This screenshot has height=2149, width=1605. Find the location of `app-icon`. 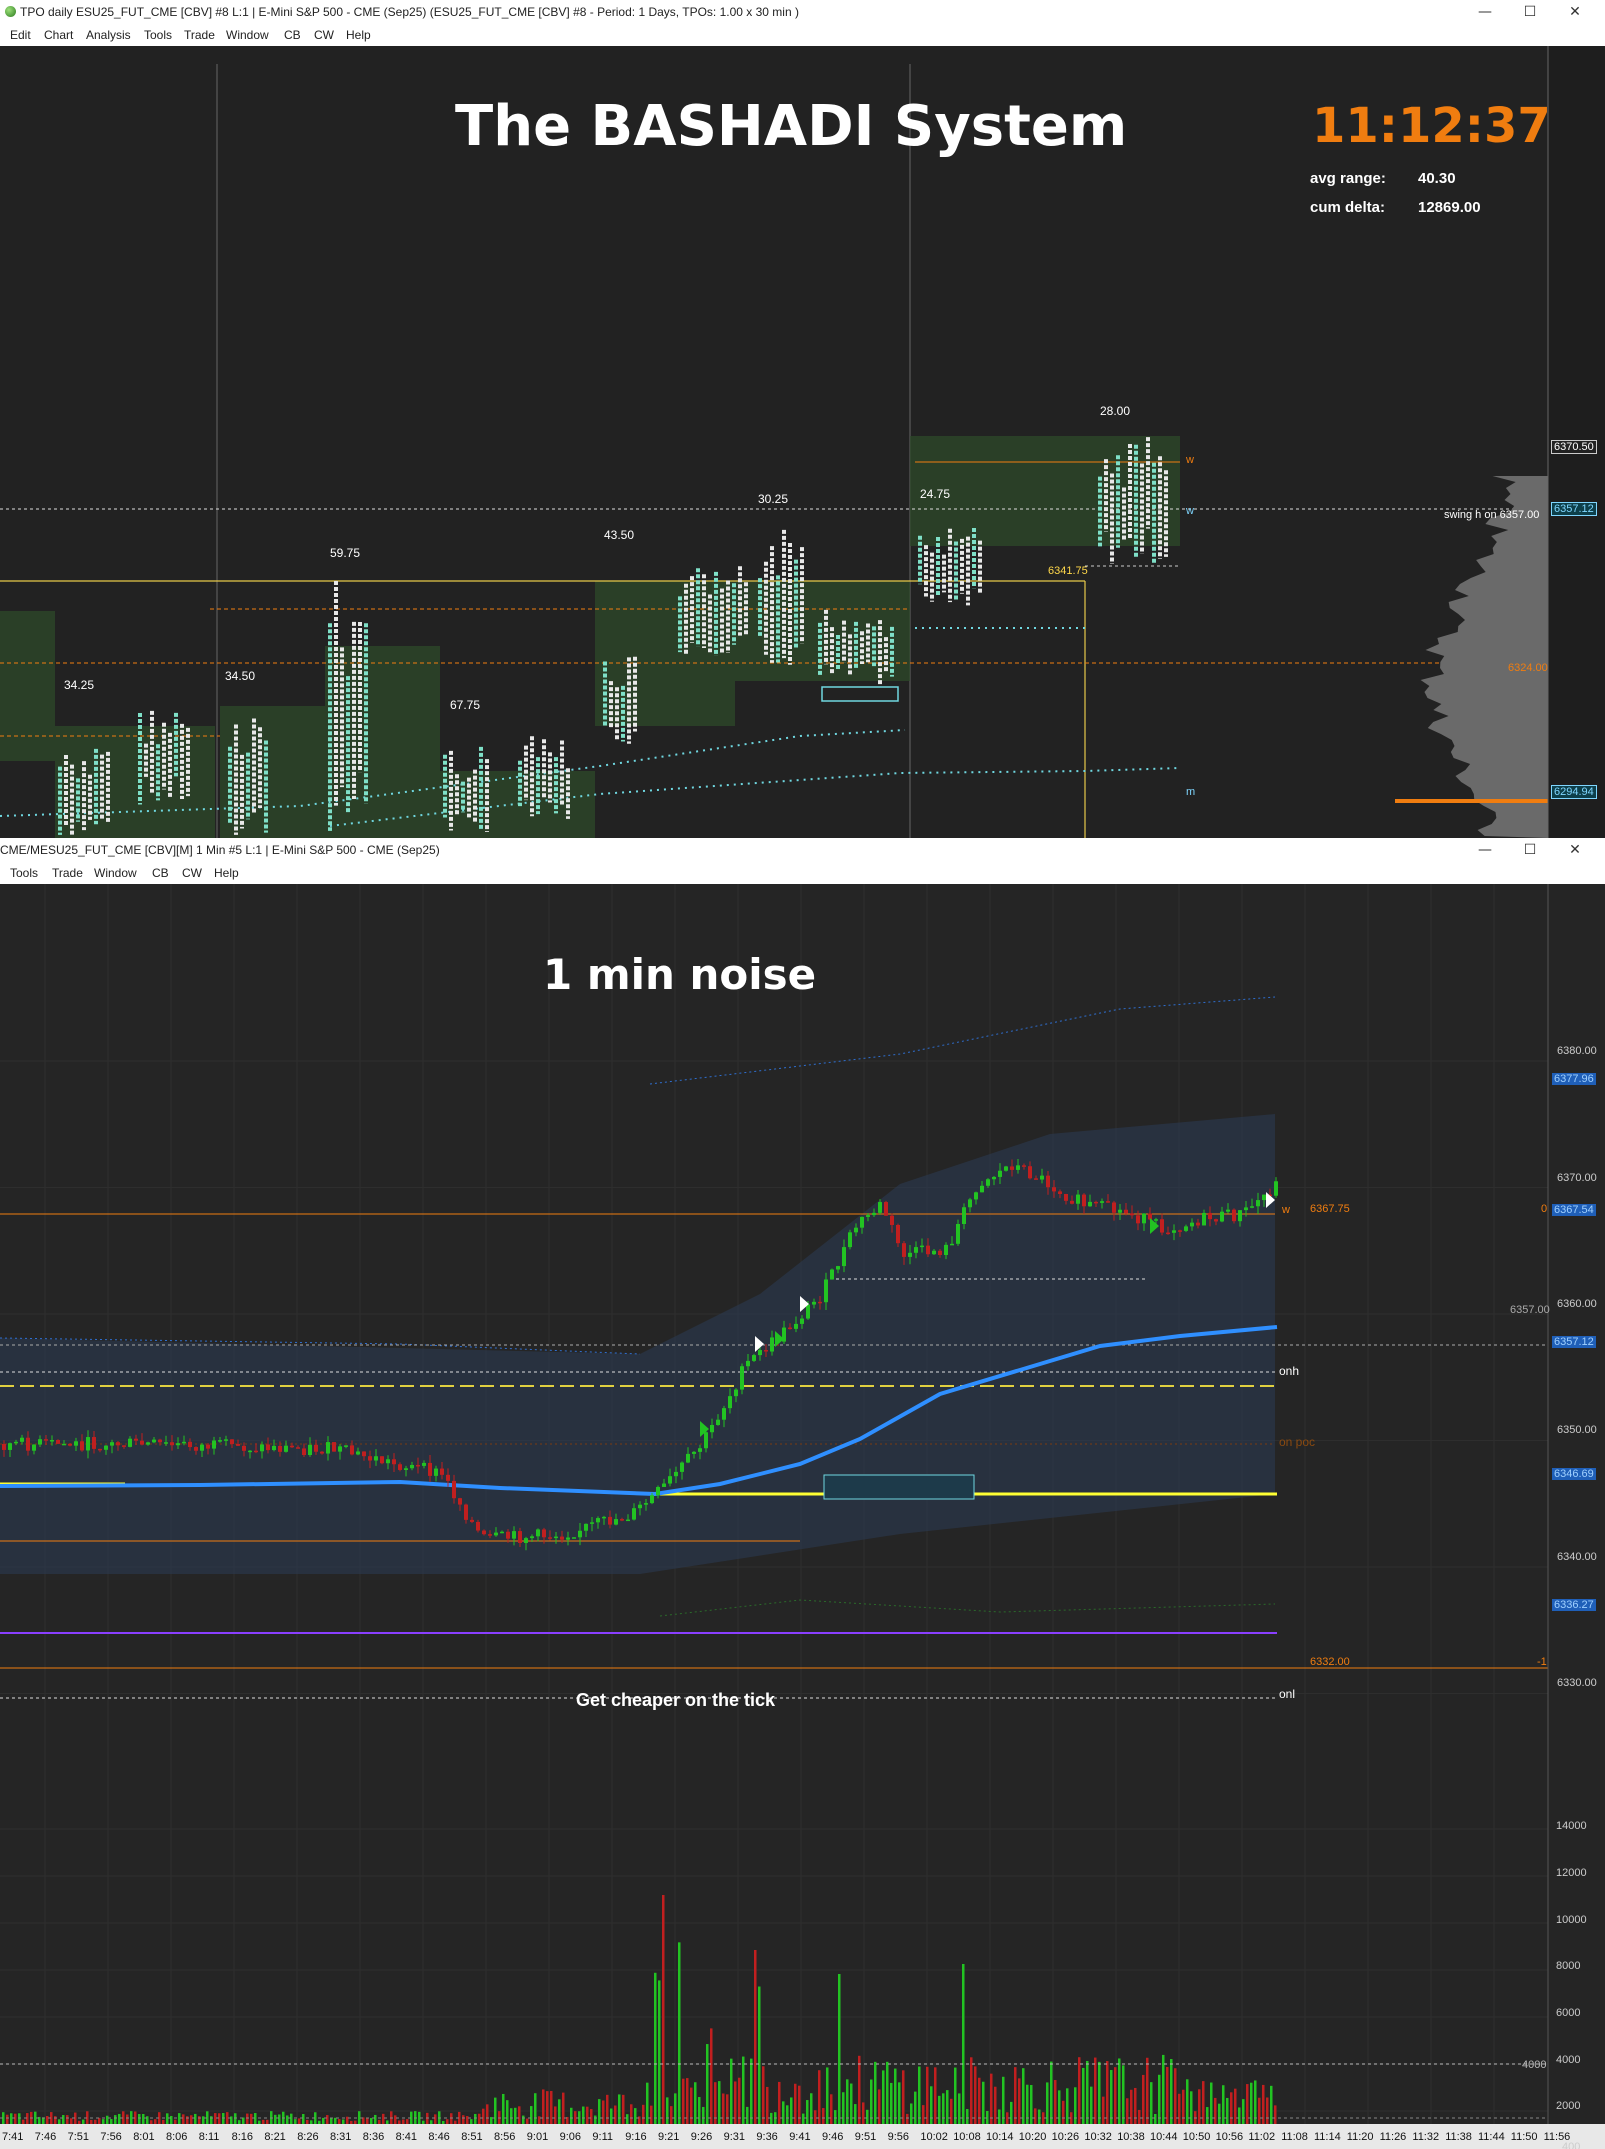

app-icon is located at coordinates (10, 11).